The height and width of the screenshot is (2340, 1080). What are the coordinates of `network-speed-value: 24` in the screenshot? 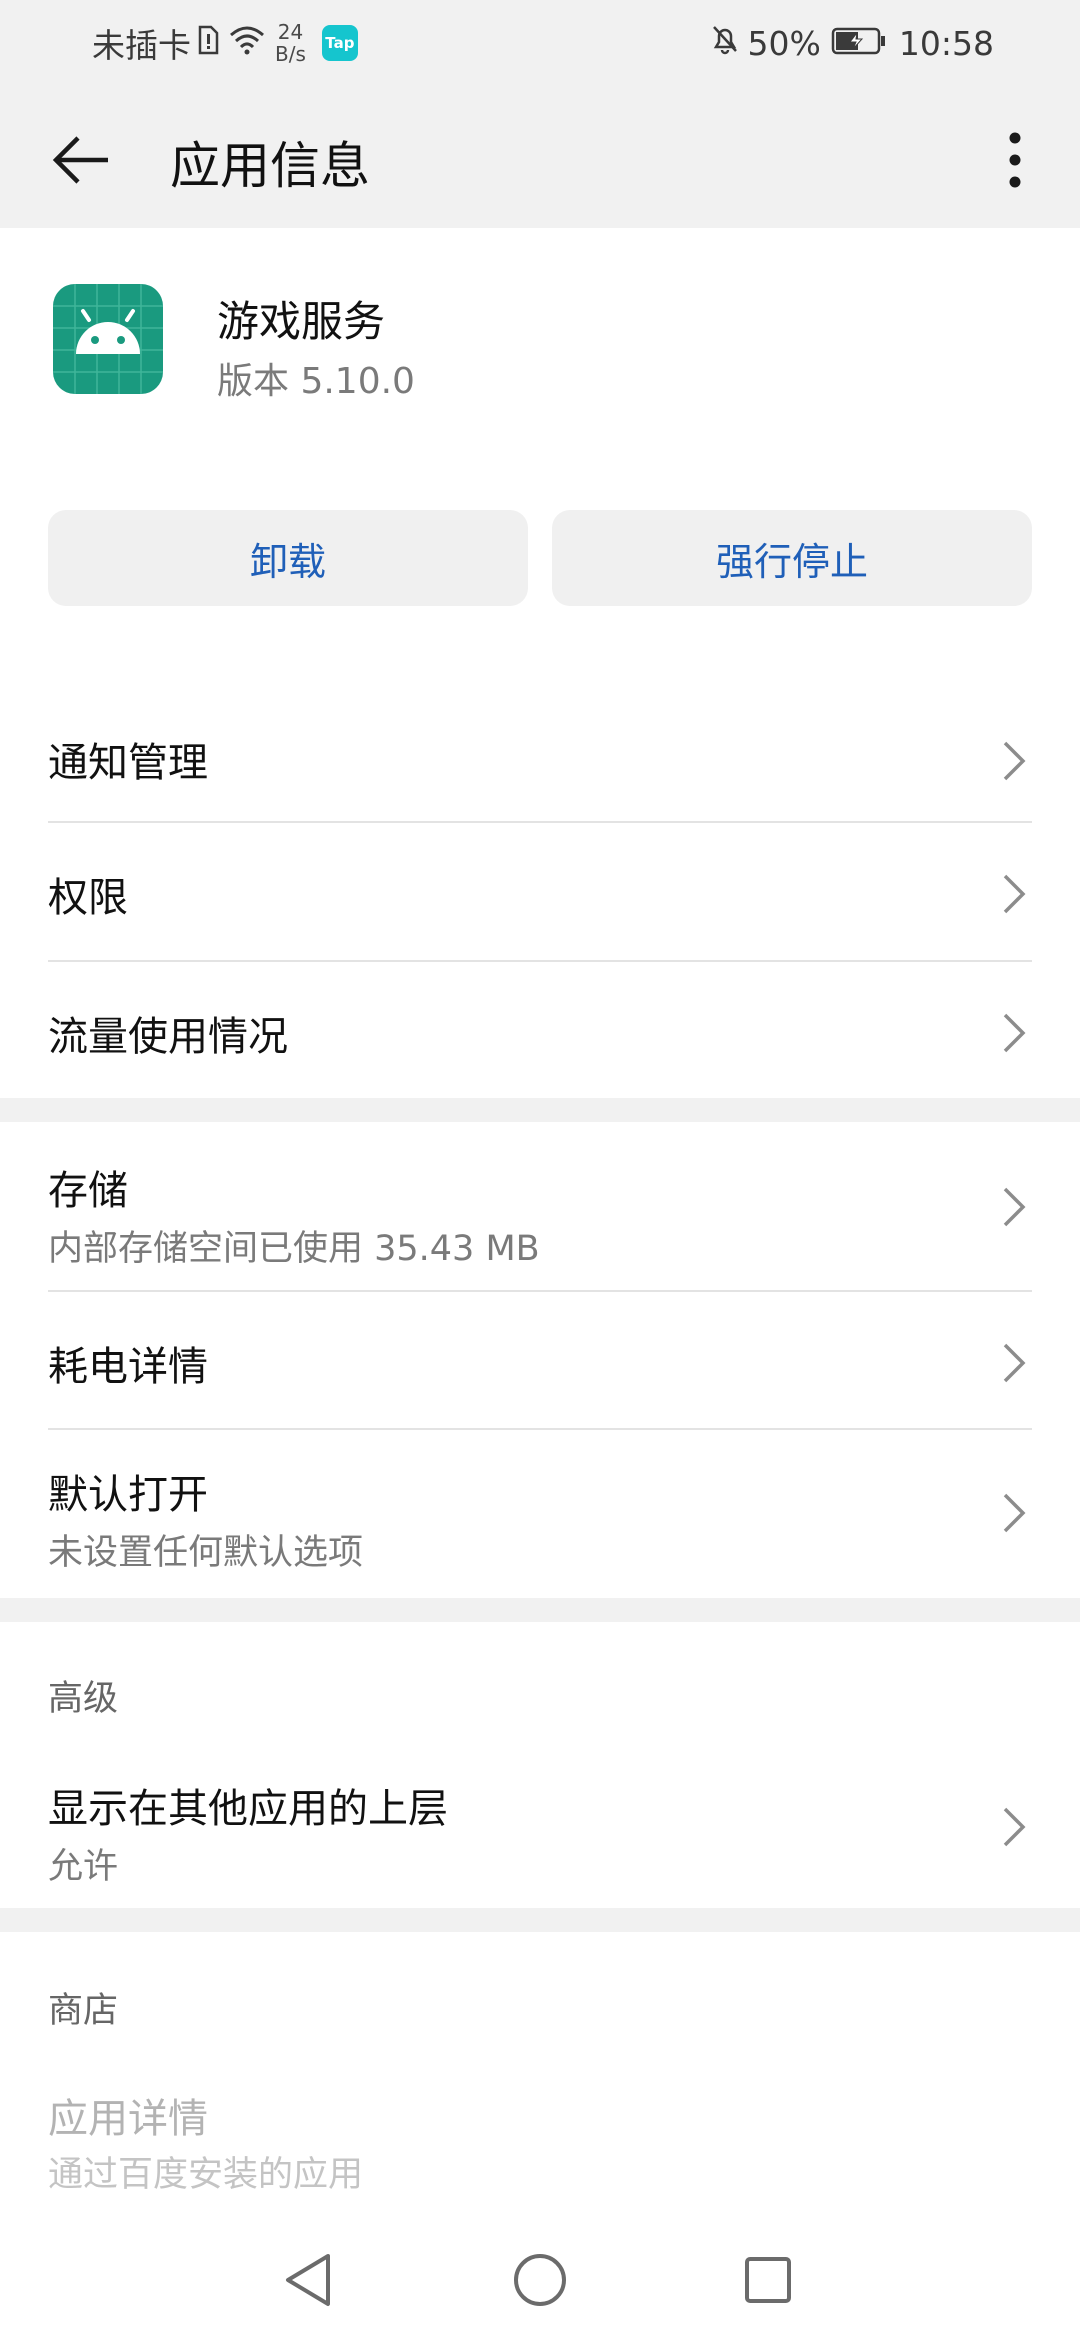 It's located at (290, 32).